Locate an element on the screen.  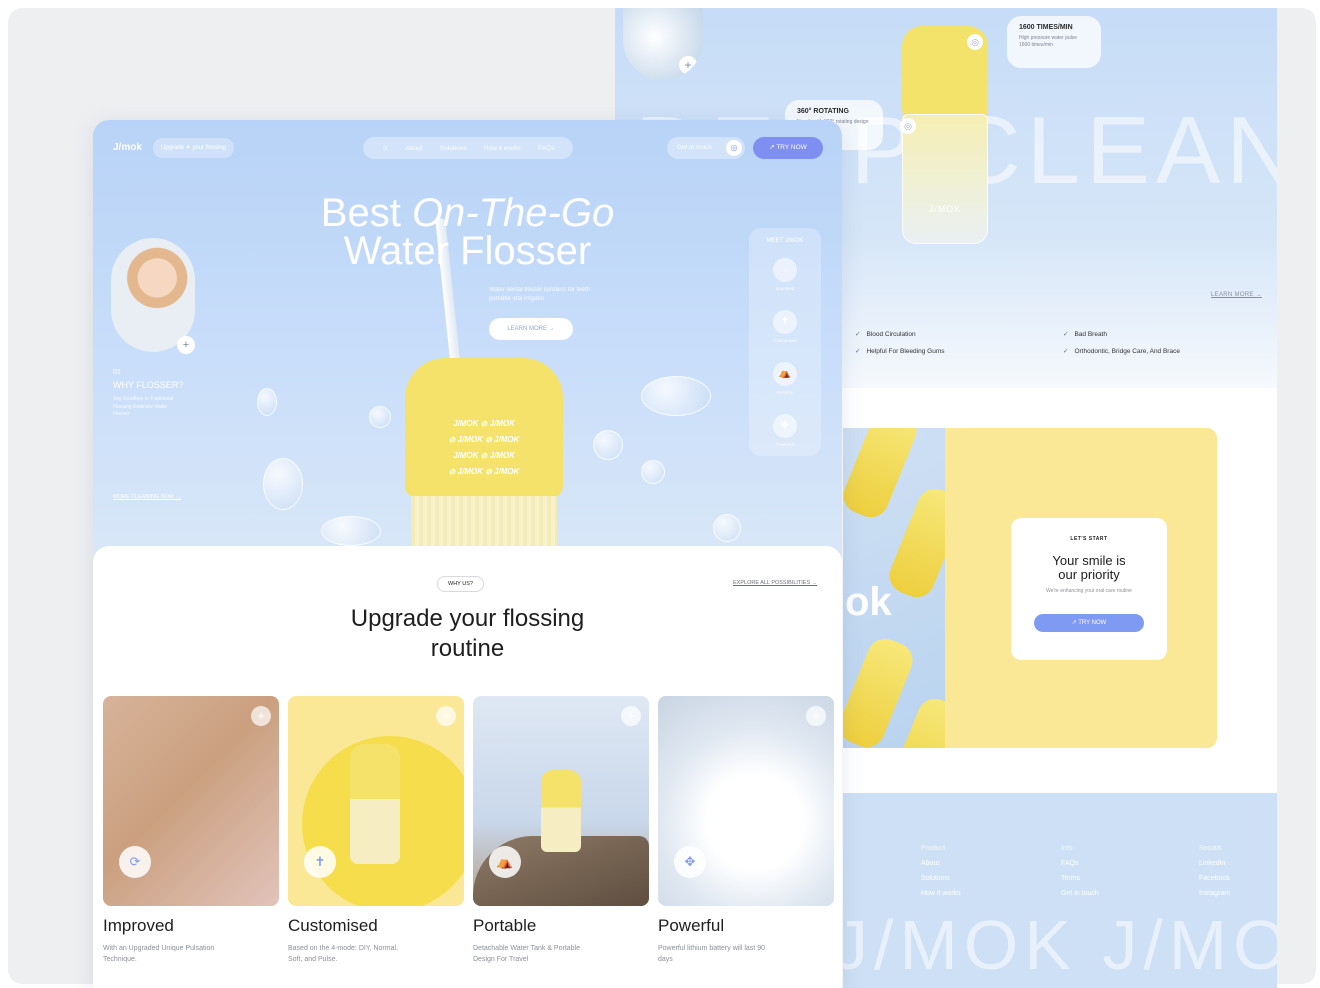
card-title: Powerful is located at coordinates (691, 925).